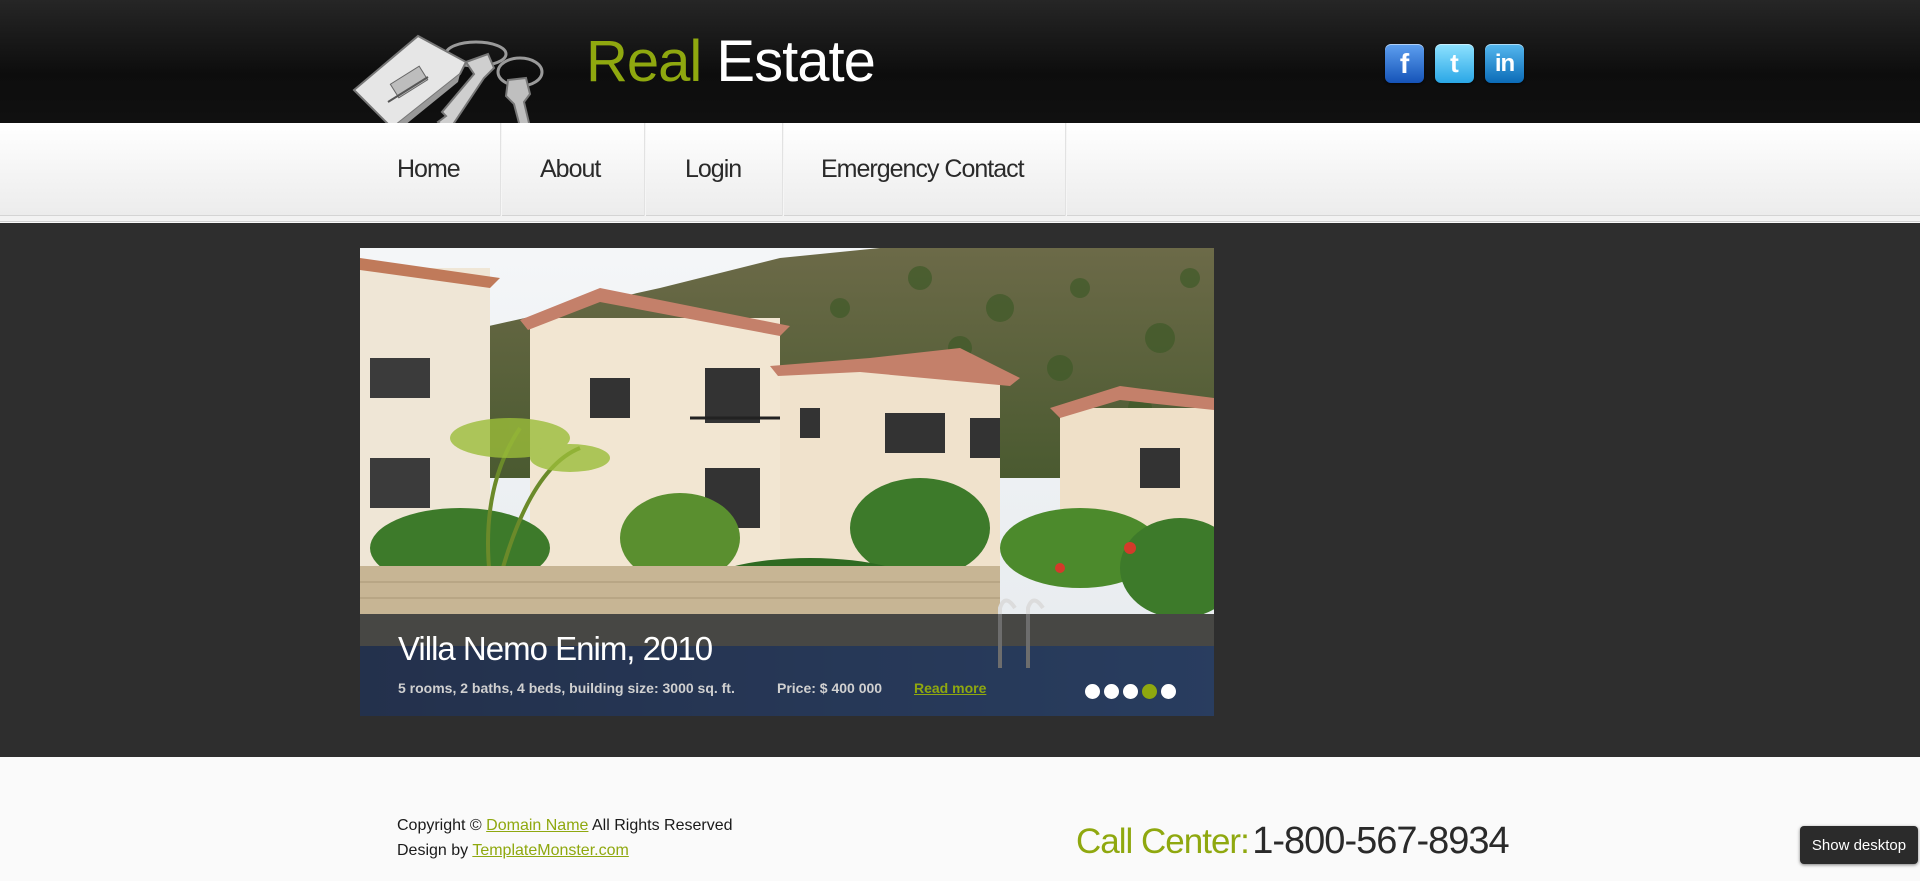 The width and height of the screenshot is (1920, 881). I want to click on nav-item-emergency-contact: Emergency Contact, so click(923, 169).